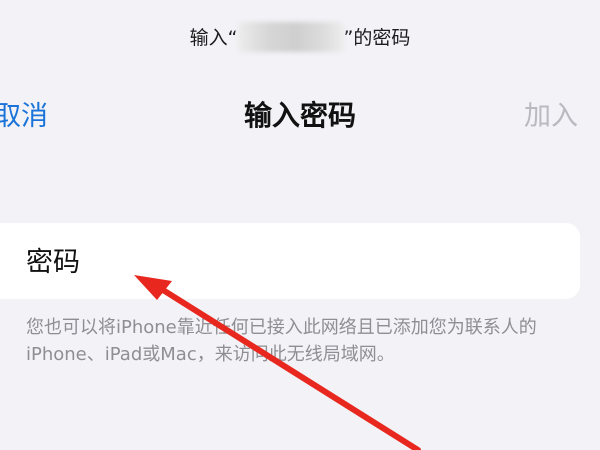 The height and width of the screenshot is (450, 600). I want to click on page-title: 输入密码, so click(299, 115).